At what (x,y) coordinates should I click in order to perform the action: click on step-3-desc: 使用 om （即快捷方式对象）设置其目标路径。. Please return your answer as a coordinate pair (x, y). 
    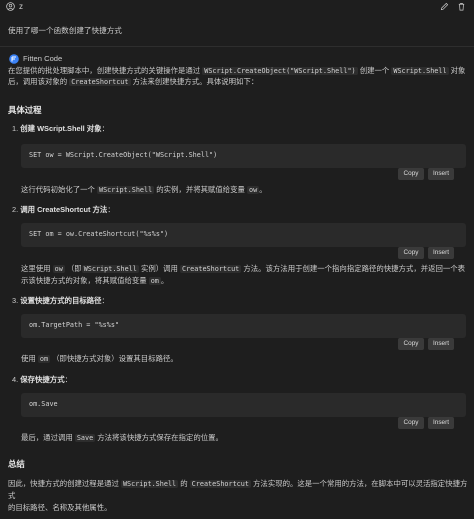
    Looking at the image, I should click on (99, 359).